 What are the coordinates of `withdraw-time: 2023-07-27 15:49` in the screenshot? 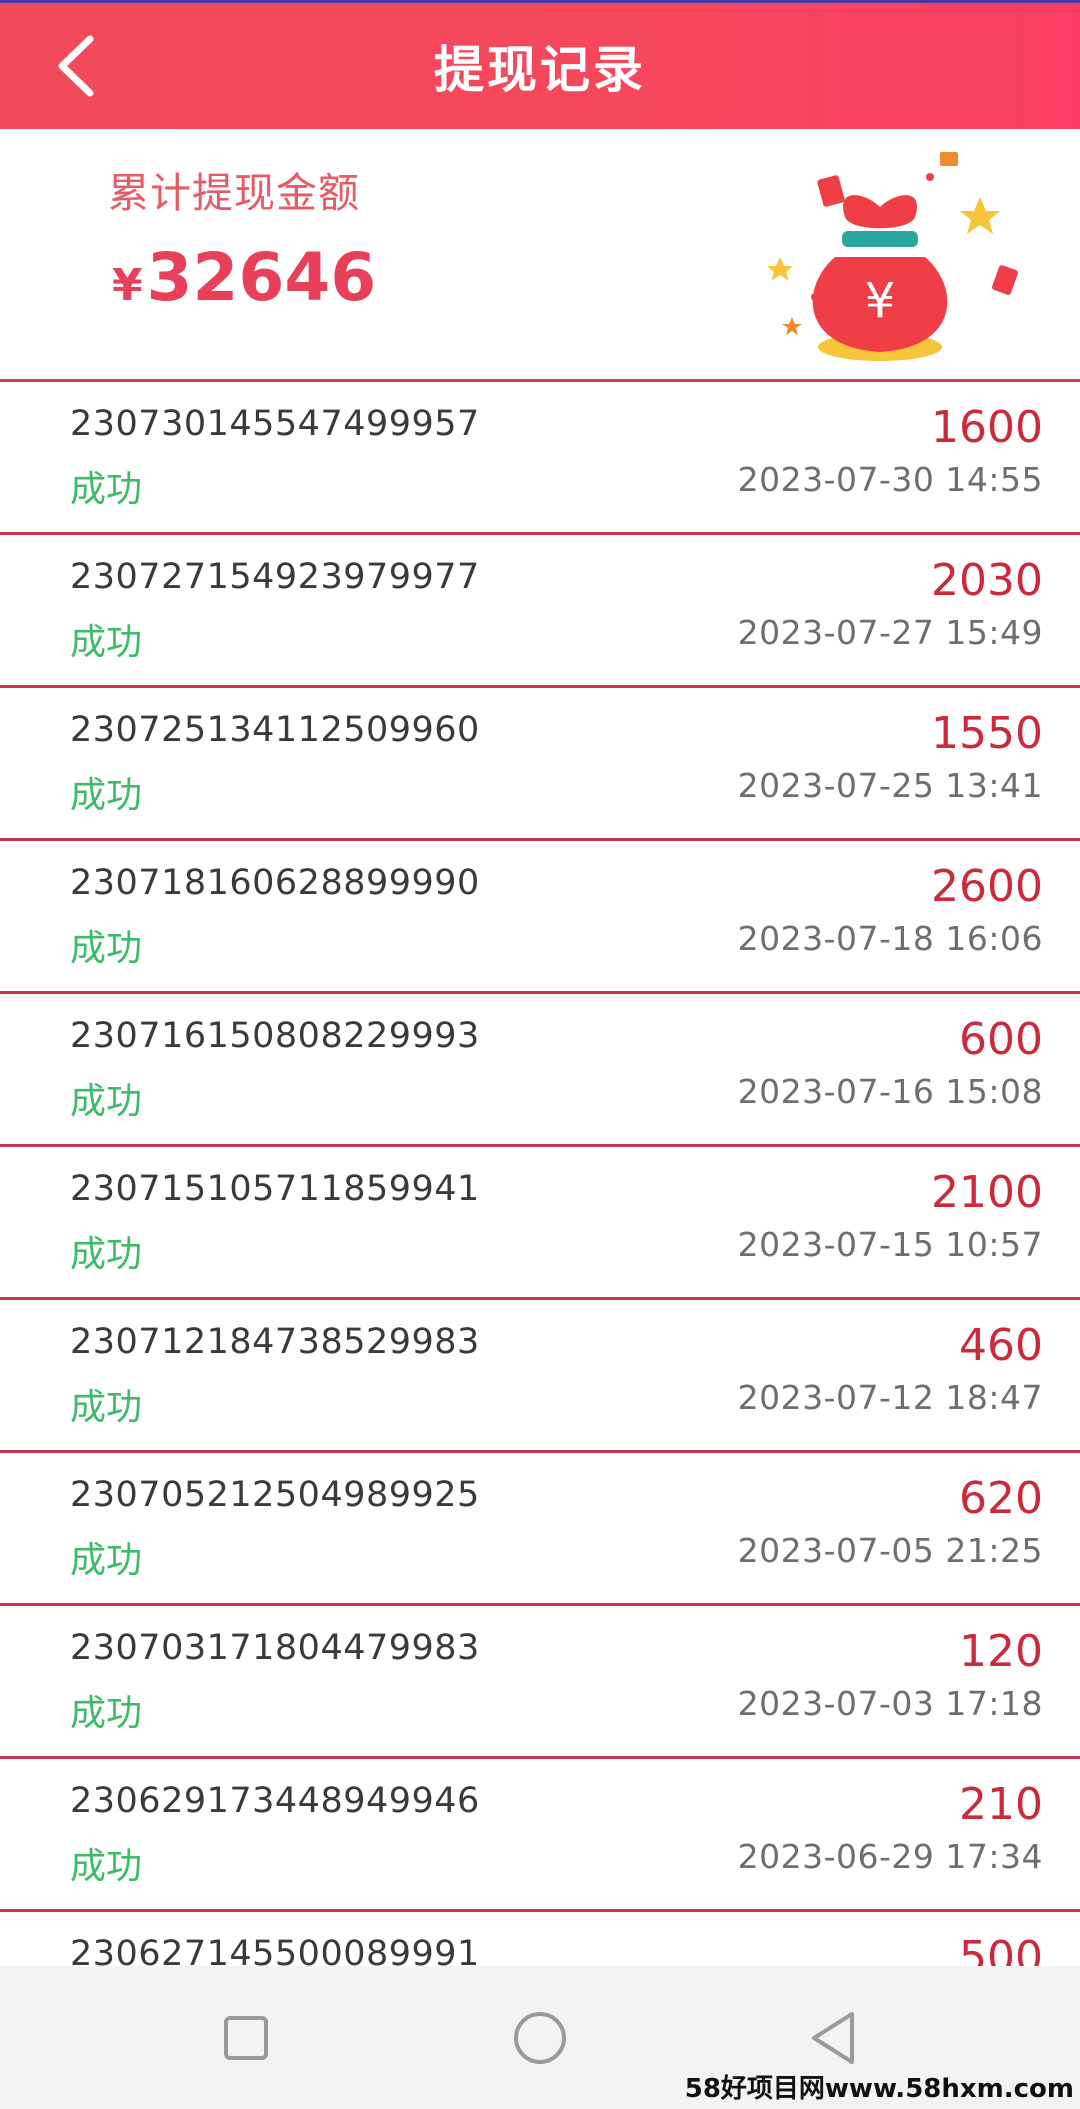 It's located at (890, 632).